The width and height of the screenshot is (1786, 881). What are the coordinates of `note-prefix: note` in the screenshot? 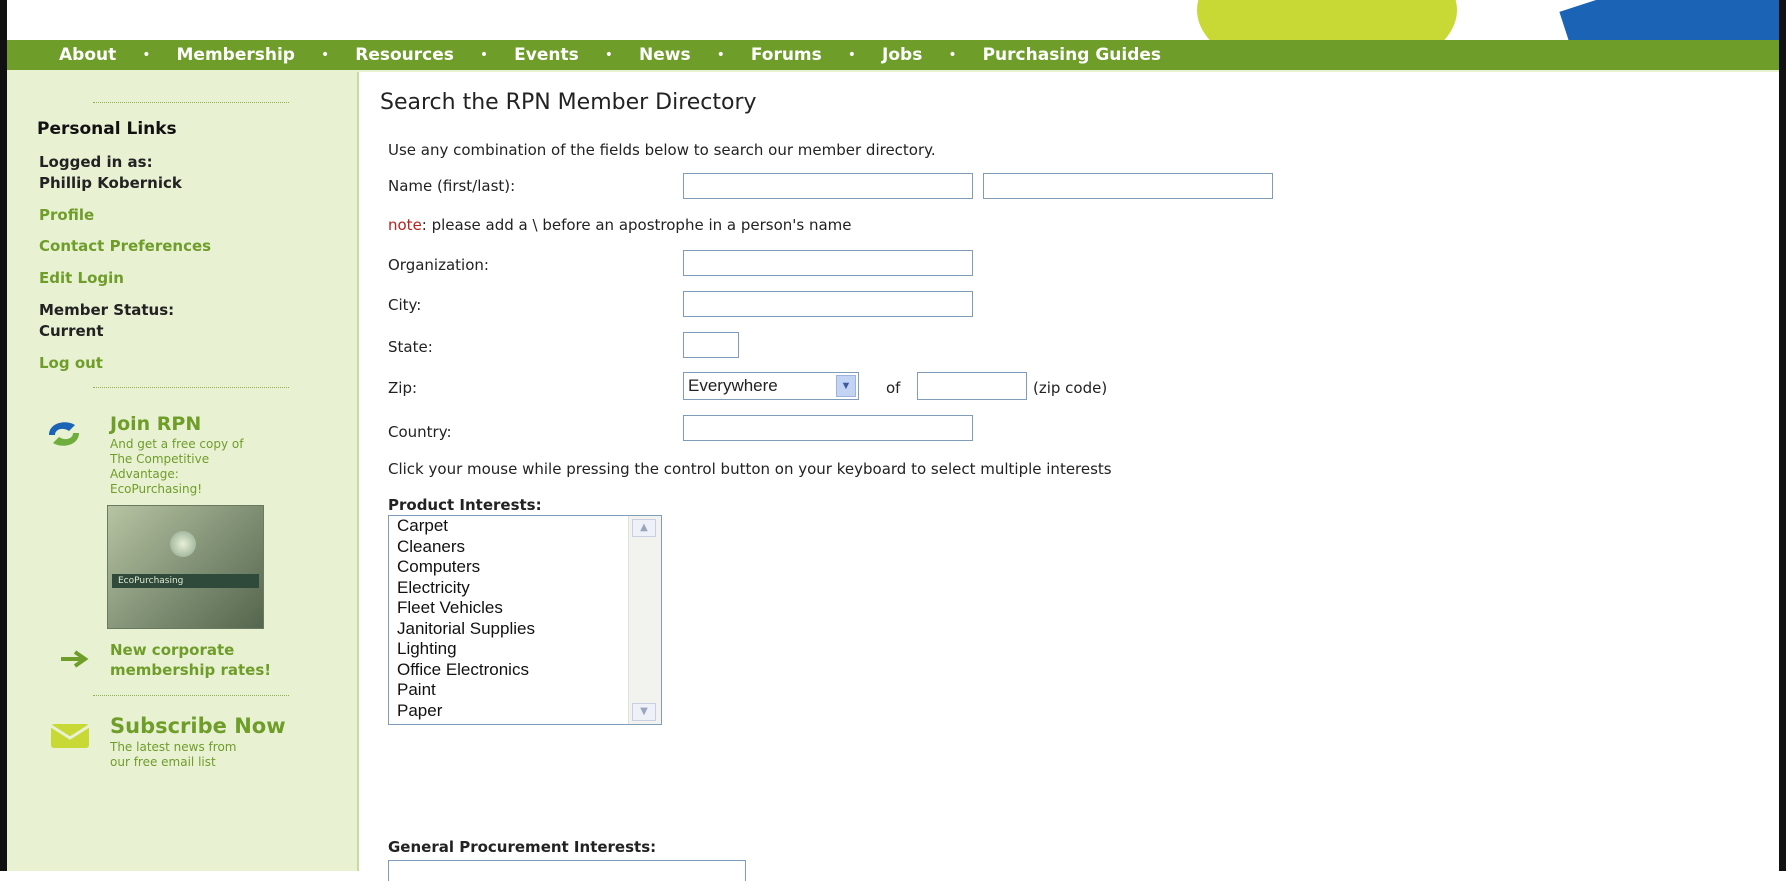 It's located at (405, 225).